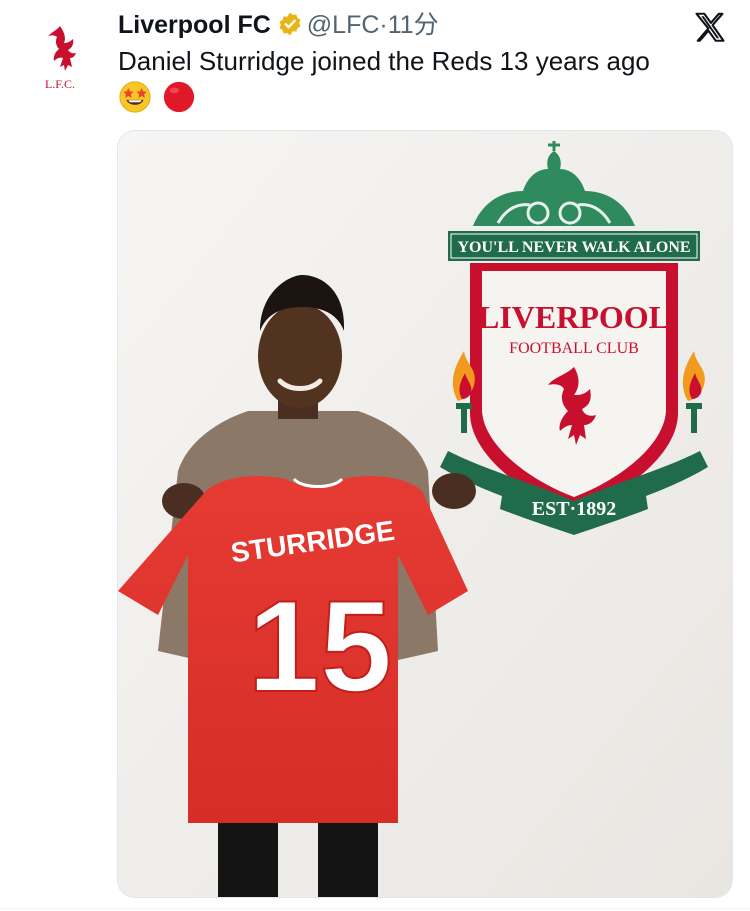 This screenshot has height=911, width=750. I want to click on timestamp: 11分, so click(413, 25).